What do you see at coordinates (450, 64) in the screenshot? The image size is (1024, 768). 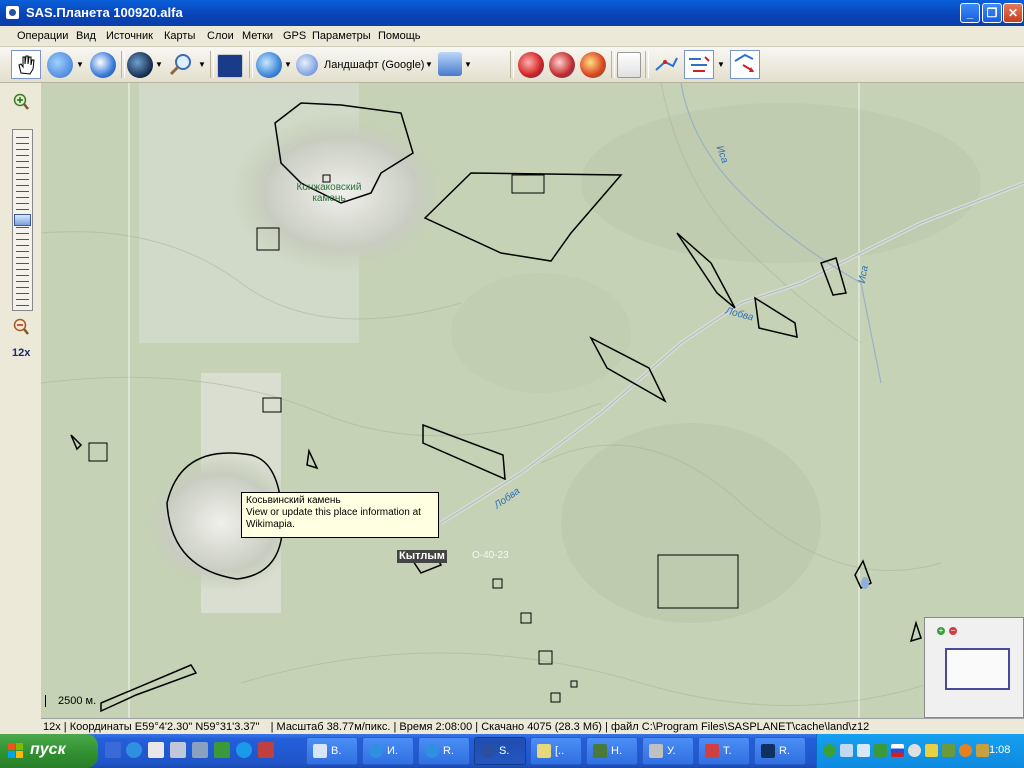 I see `overlay-button` at bounding box center [450, 64].